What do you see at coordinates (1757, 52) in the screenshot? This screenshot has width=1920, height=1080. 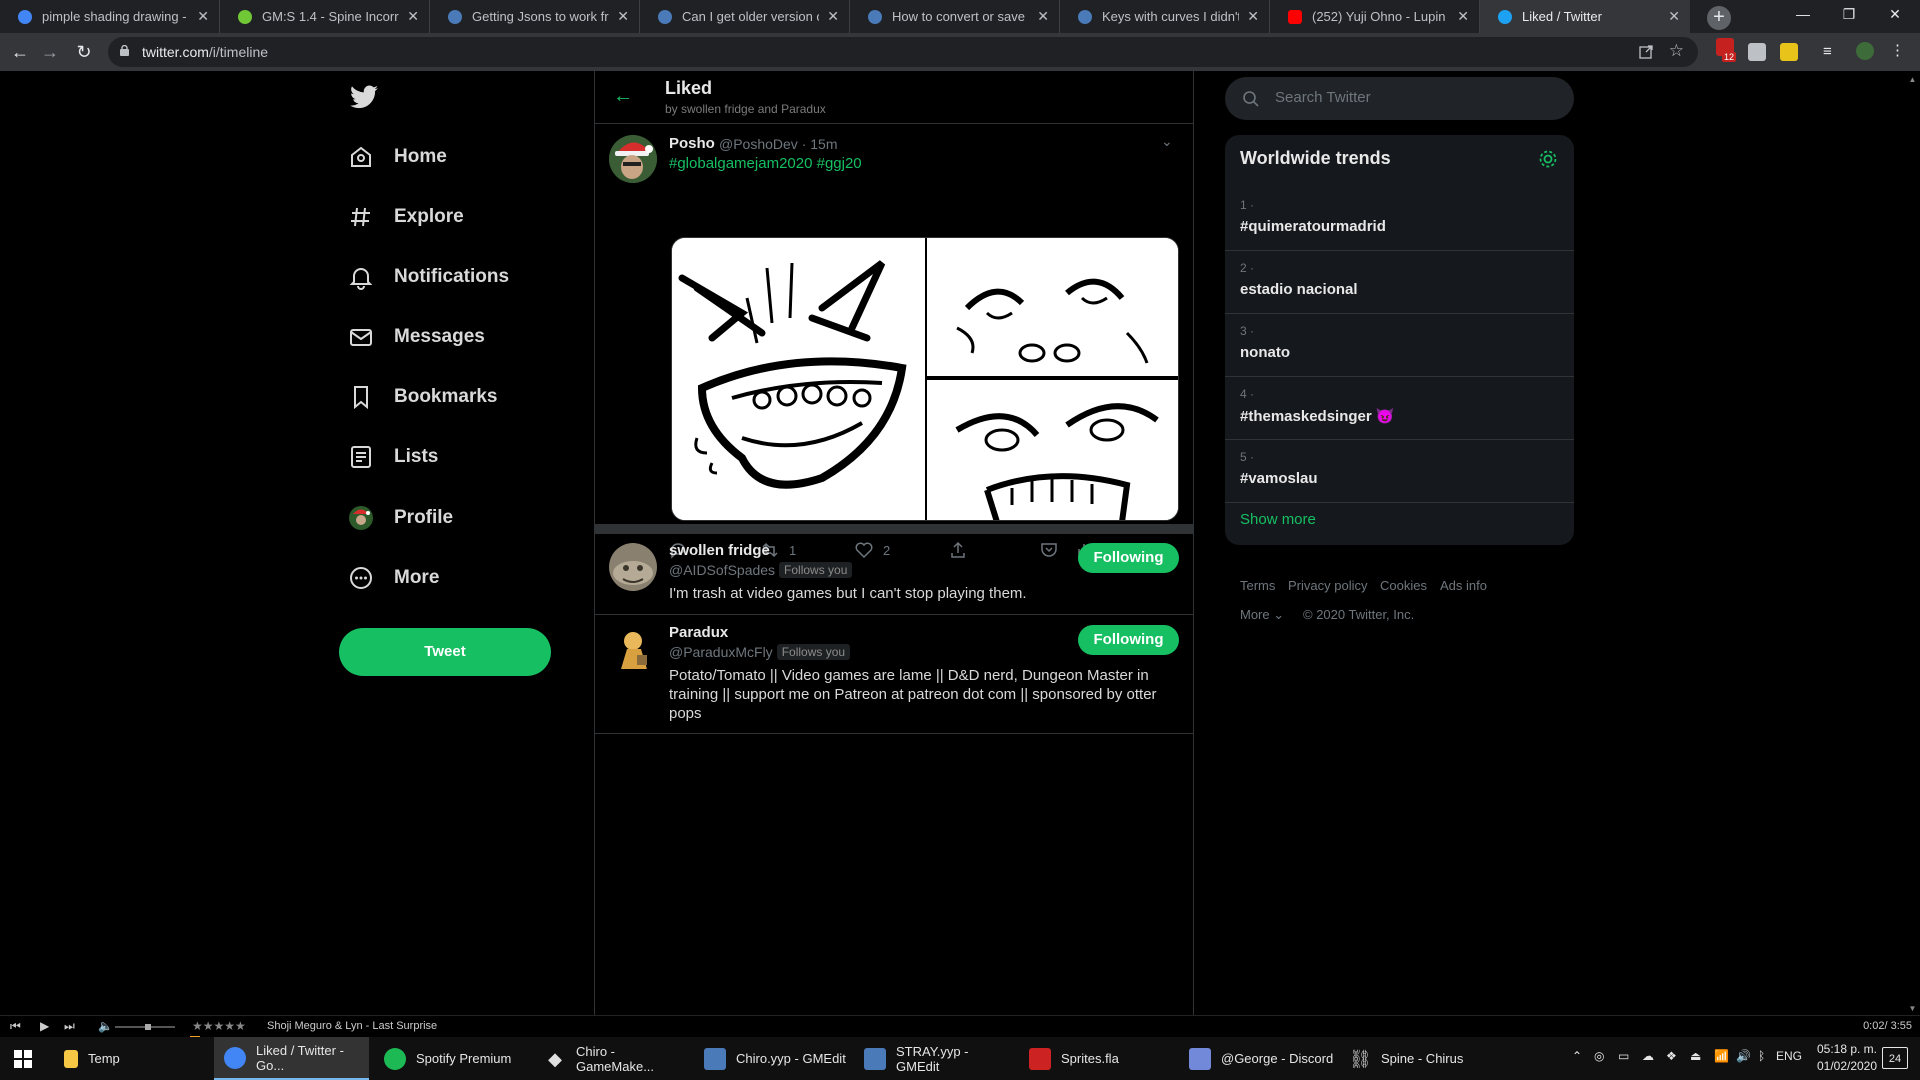 I see `pocket-extension-icon` at bounding box center [1757, 52].